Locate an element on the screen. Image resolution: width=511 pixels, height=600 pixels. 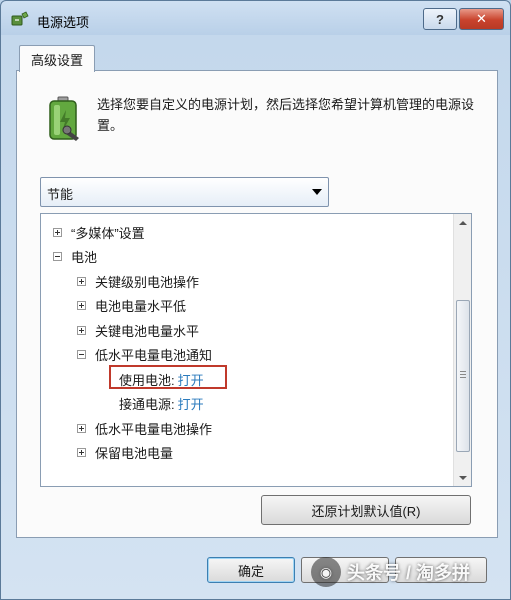
watermark-text: 头条号 / 淘多拼 is located at coordinates (409, 573).